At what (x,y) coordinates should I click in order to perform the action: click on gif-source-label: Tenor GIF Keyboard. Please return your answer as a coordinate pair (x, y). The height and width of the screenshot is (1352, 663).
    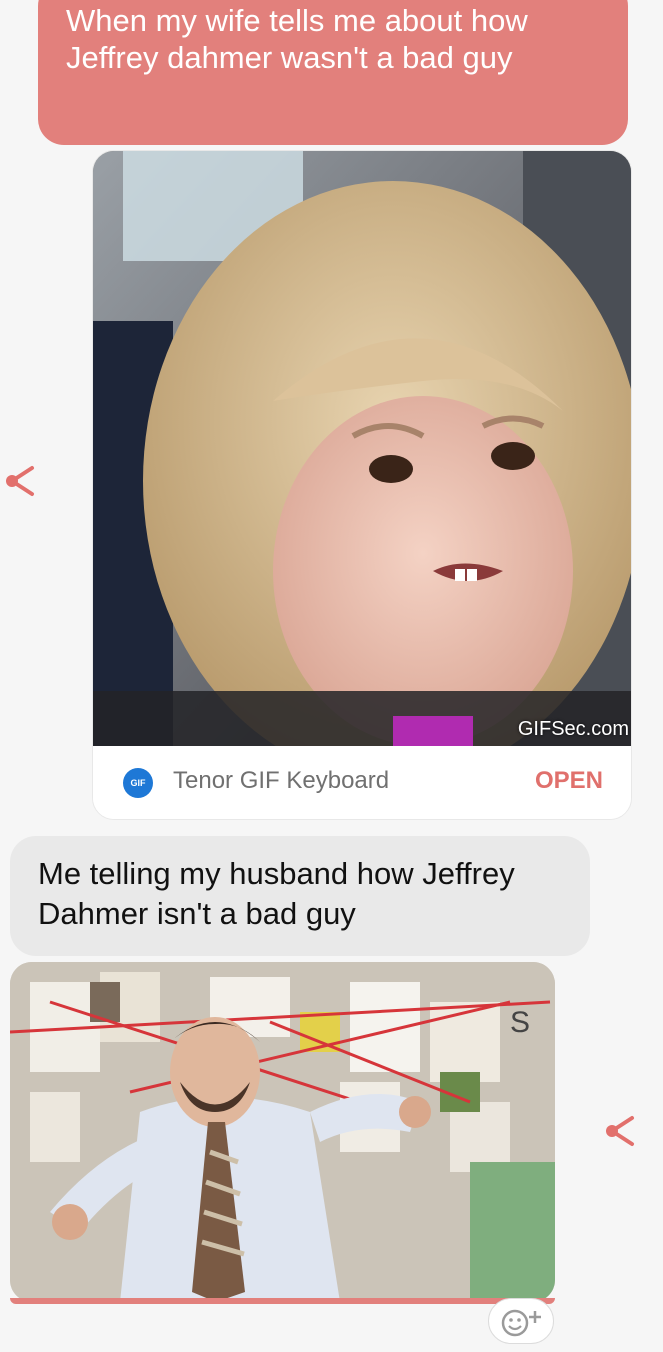
    Looking at the image, I should click on (281, 780).